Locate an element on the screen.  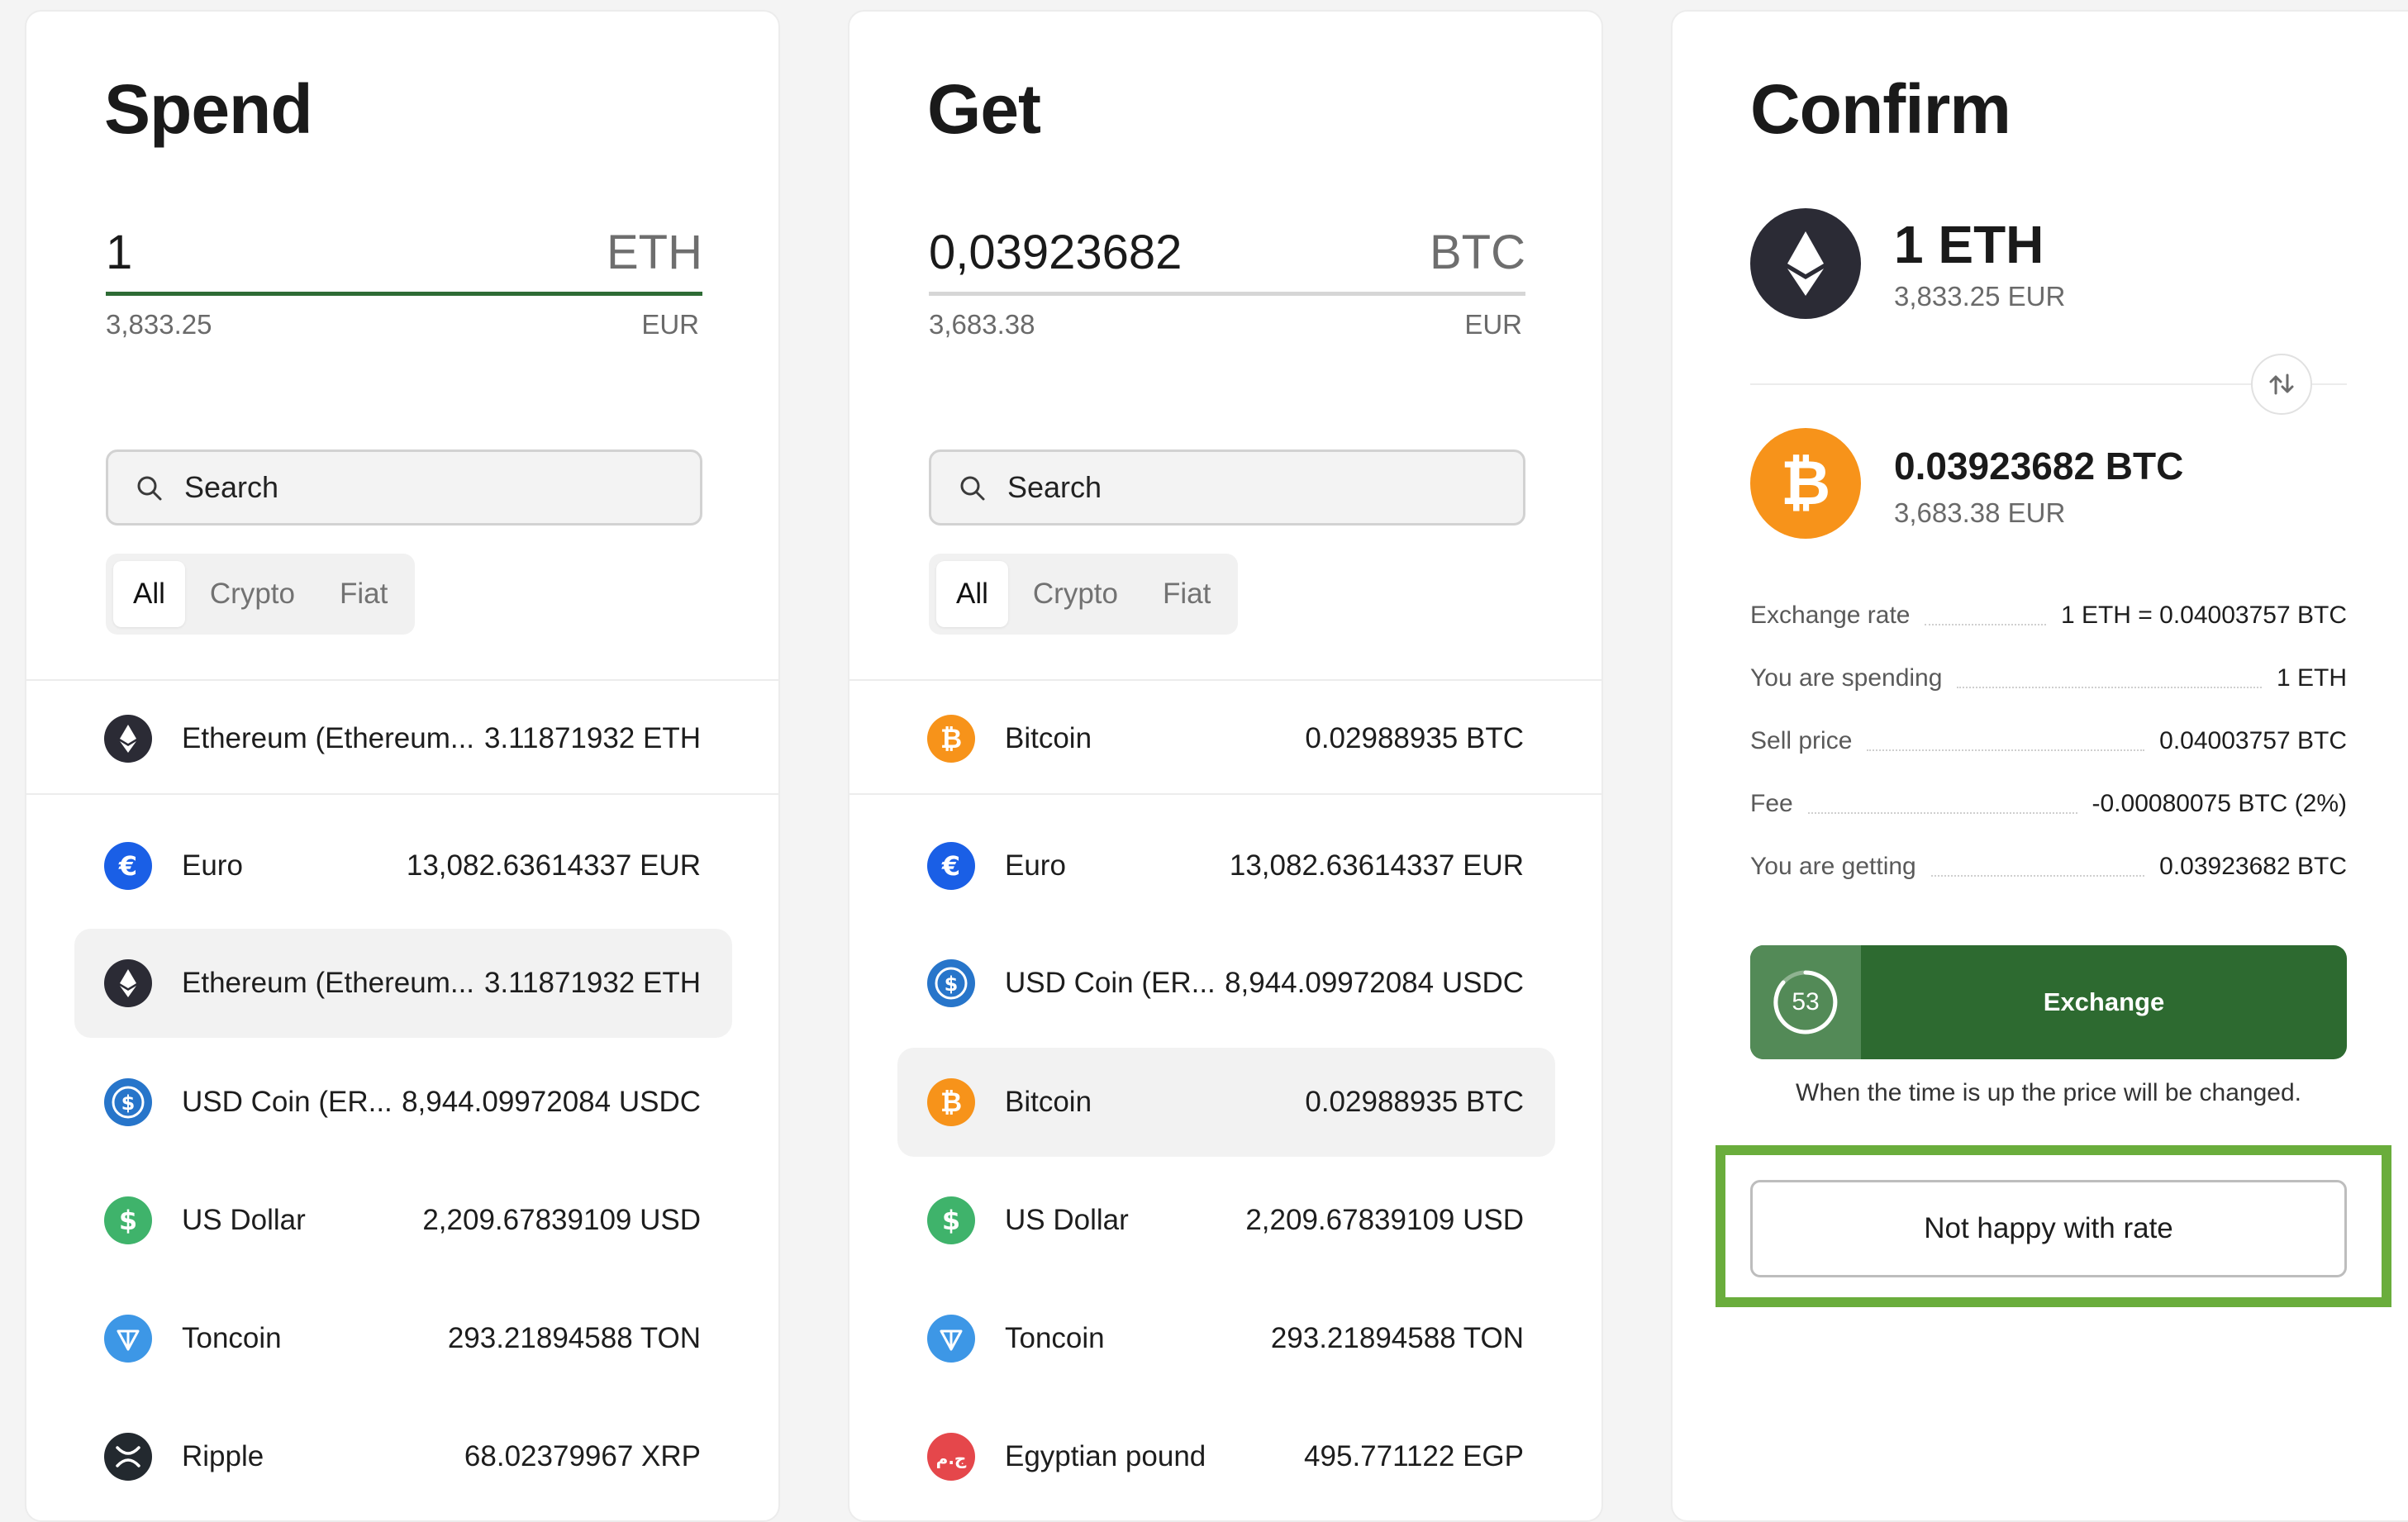
spend-asset-ripple: Ripple 68.02379967 XRP is located at coordinates (403, 1456).